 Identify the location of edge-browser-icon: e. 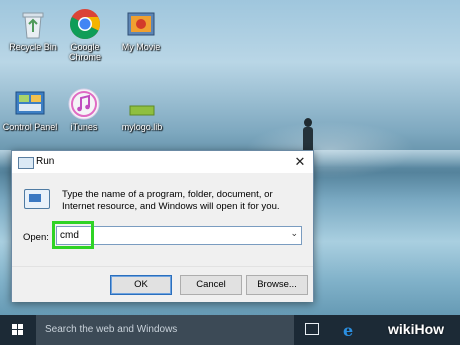
(348, 330).